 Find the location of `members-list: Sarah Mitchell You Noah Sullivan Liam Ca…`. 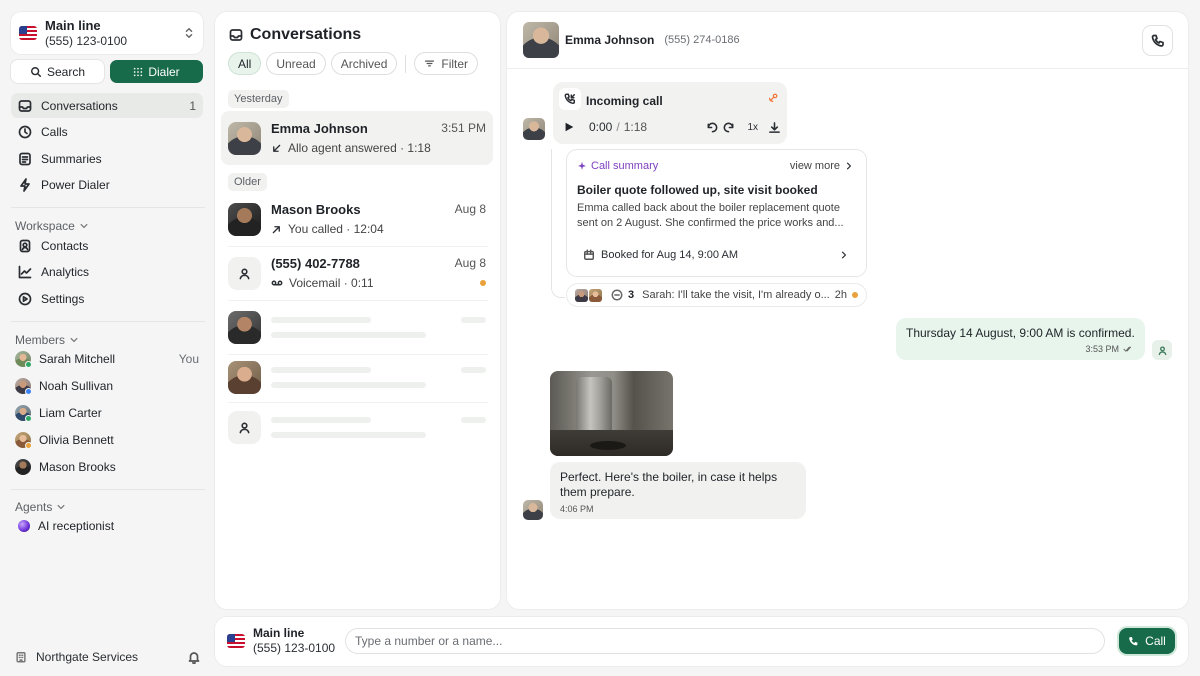

members-list: Sarah Mitchell You Noah Sullivan Liam Ca… is located at coordinates (107, 413).